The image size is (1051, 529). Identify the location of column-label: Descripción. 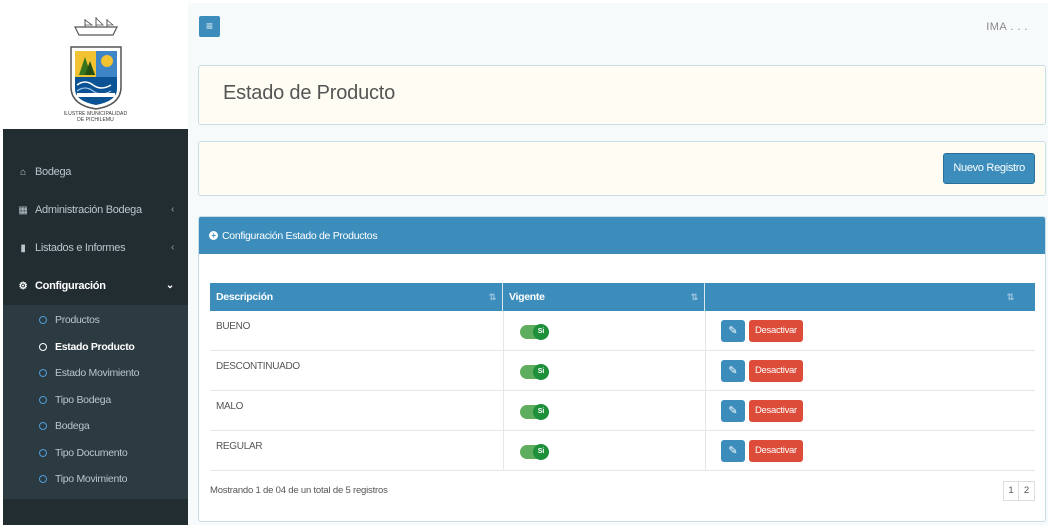
(244, 297).